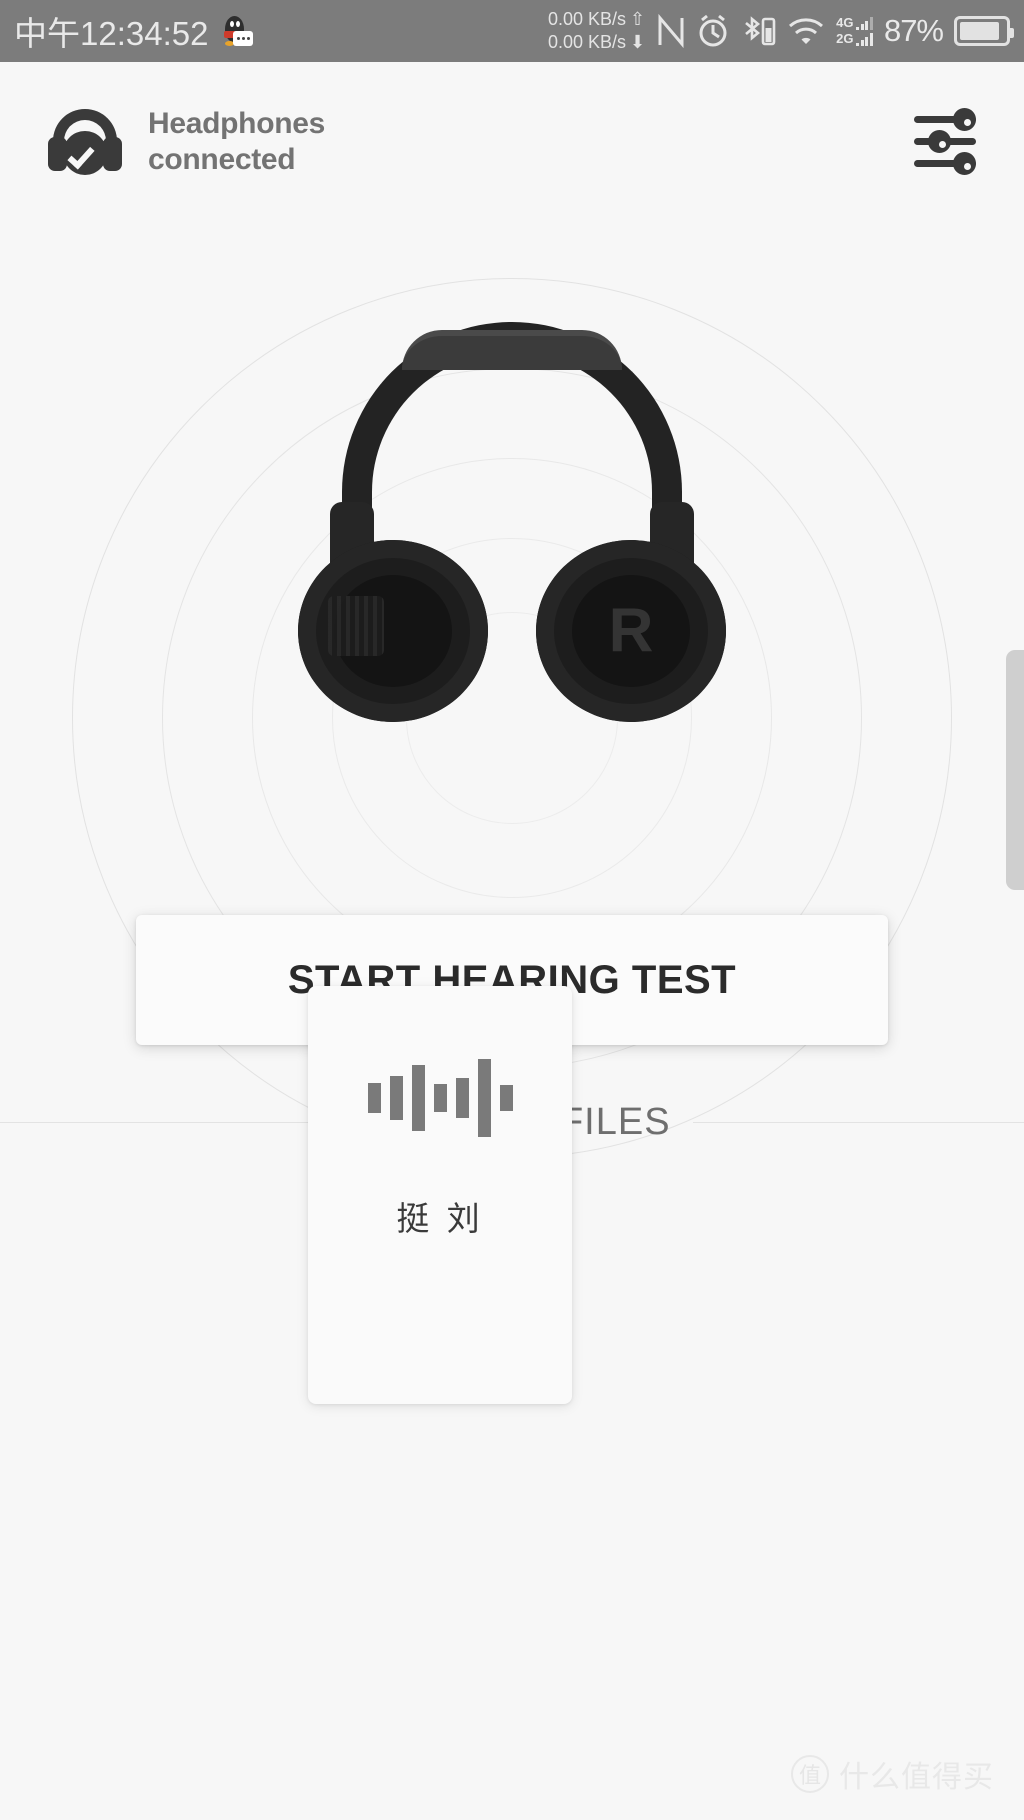  I want to click on nfc-icon, so click(671, 31).